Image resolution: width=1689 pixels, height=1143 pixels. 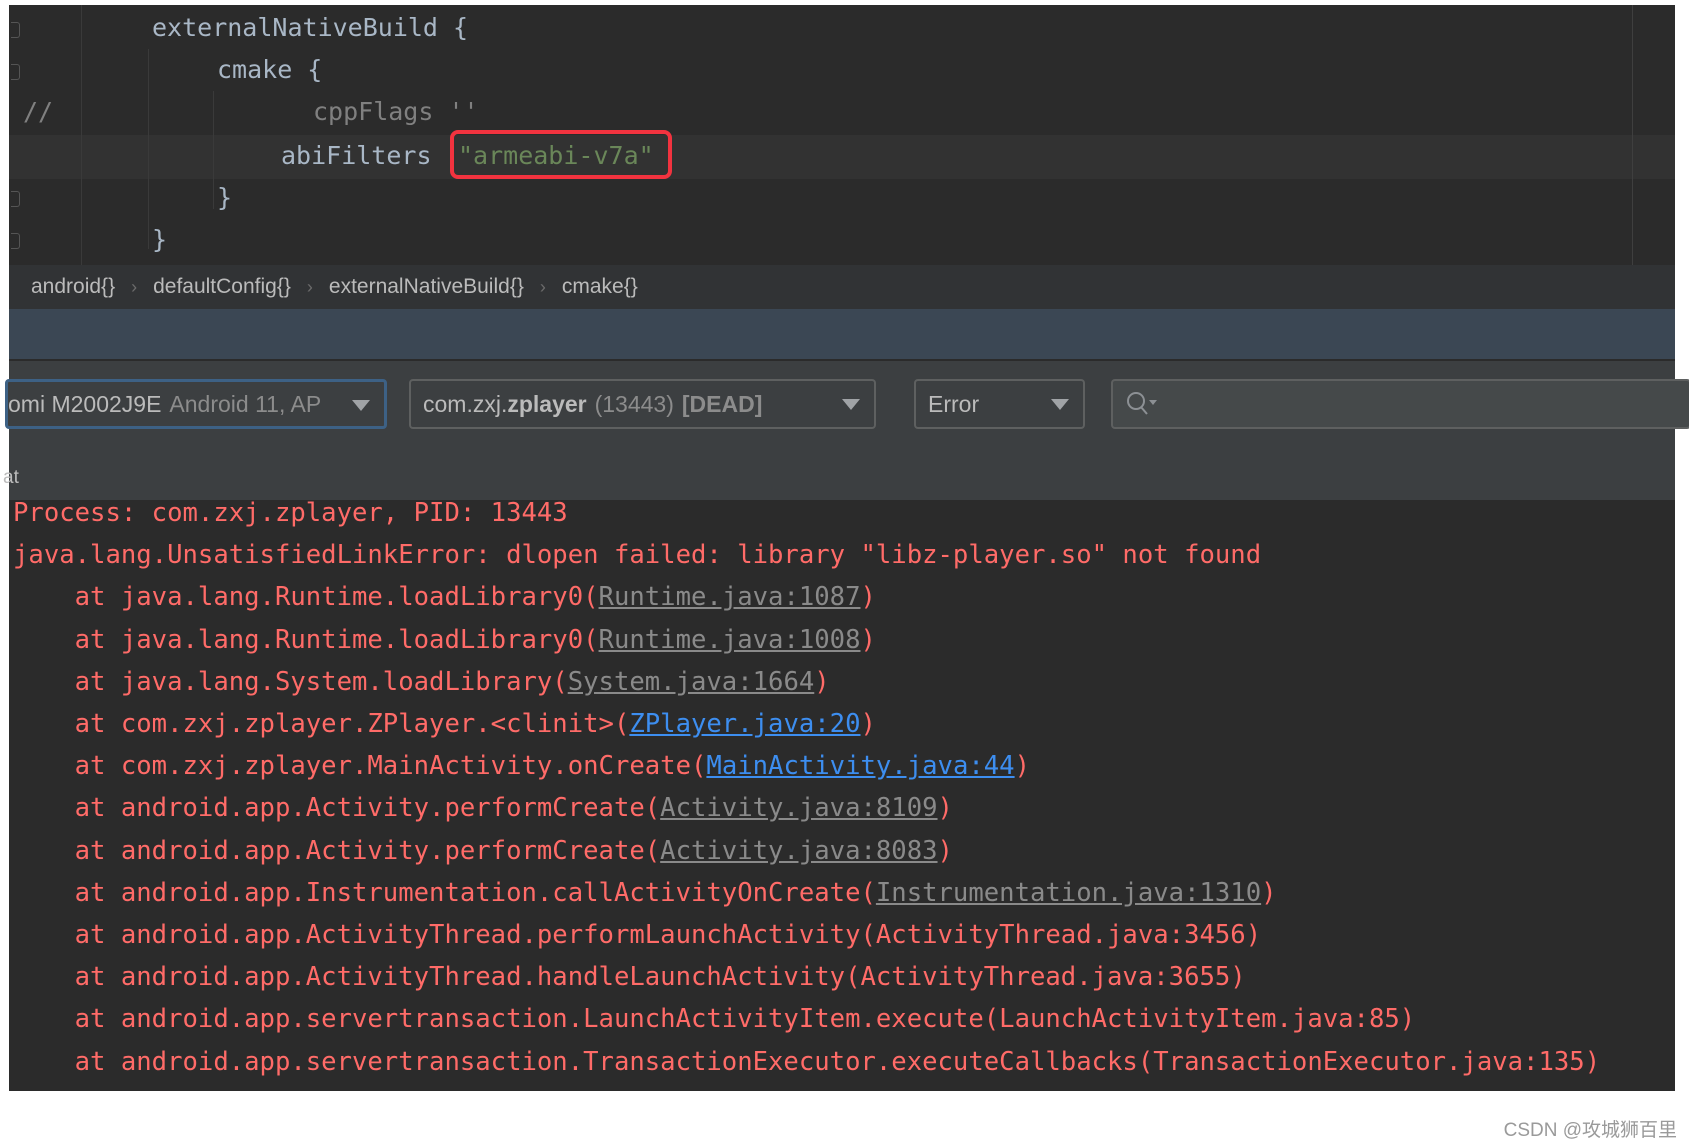 I want to click on source-link: Runtime.java:1008, so click(x=730, y=640).